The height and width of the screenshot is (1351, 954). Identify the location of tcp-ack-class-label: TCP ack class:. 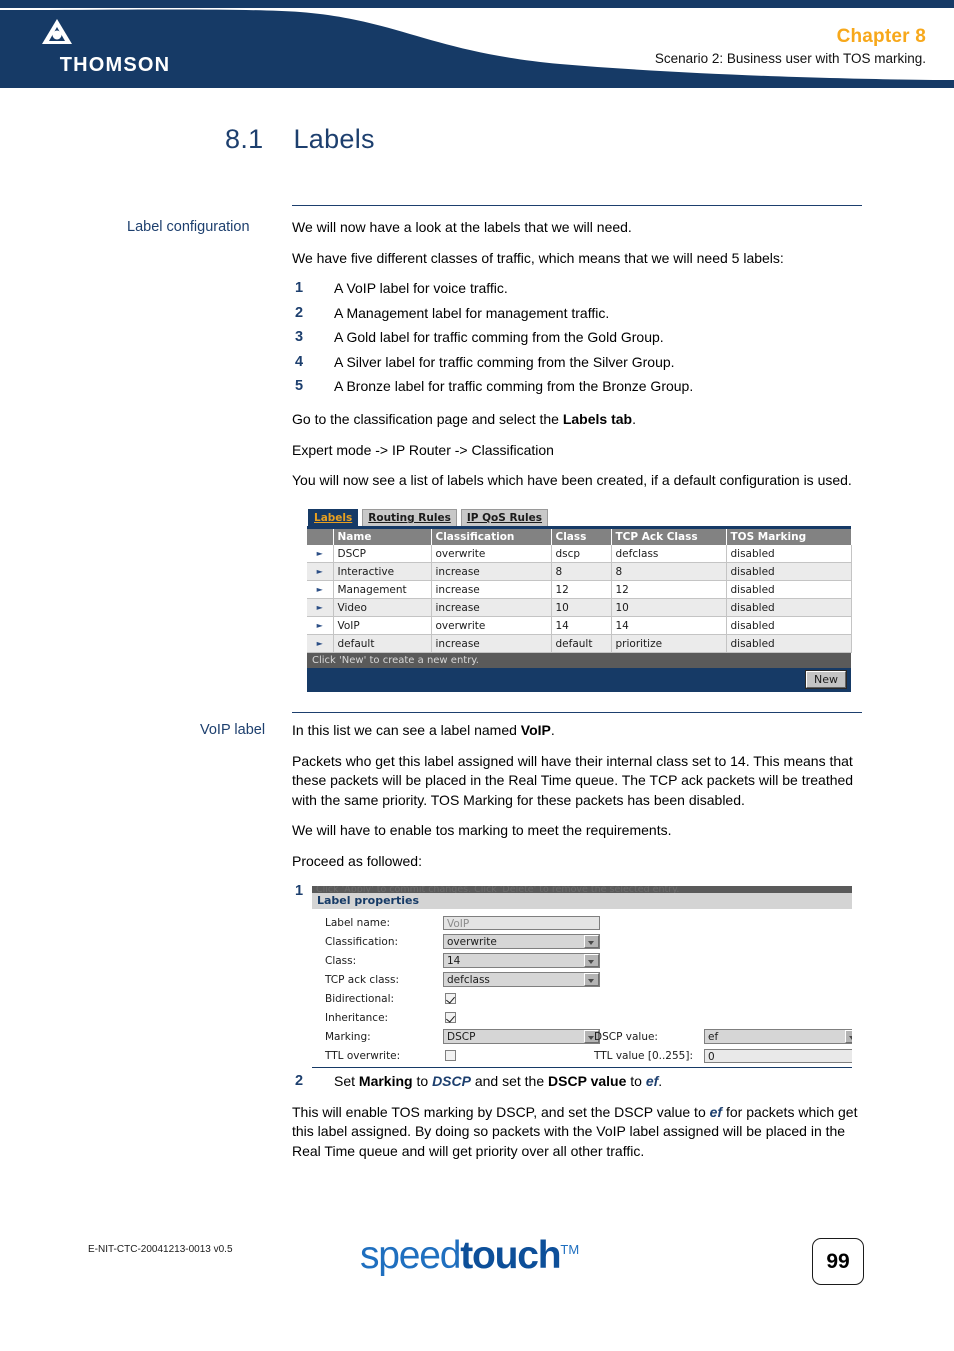
(362, 979).